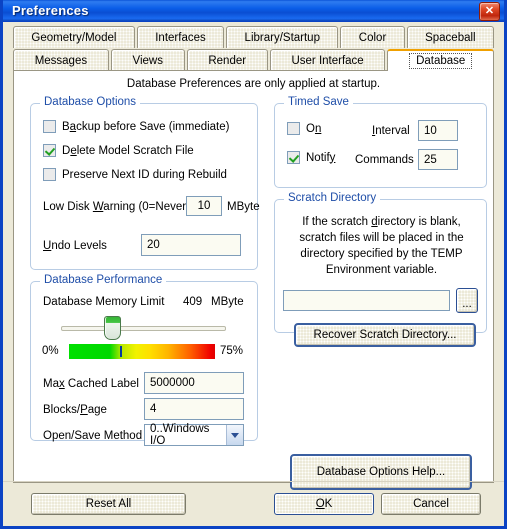 Image resolution: width=507 pixels, height=529 pixels. Describe the element at coordinates (314, 128) in the screenshot. I see `checkbox-label: On` at that location.